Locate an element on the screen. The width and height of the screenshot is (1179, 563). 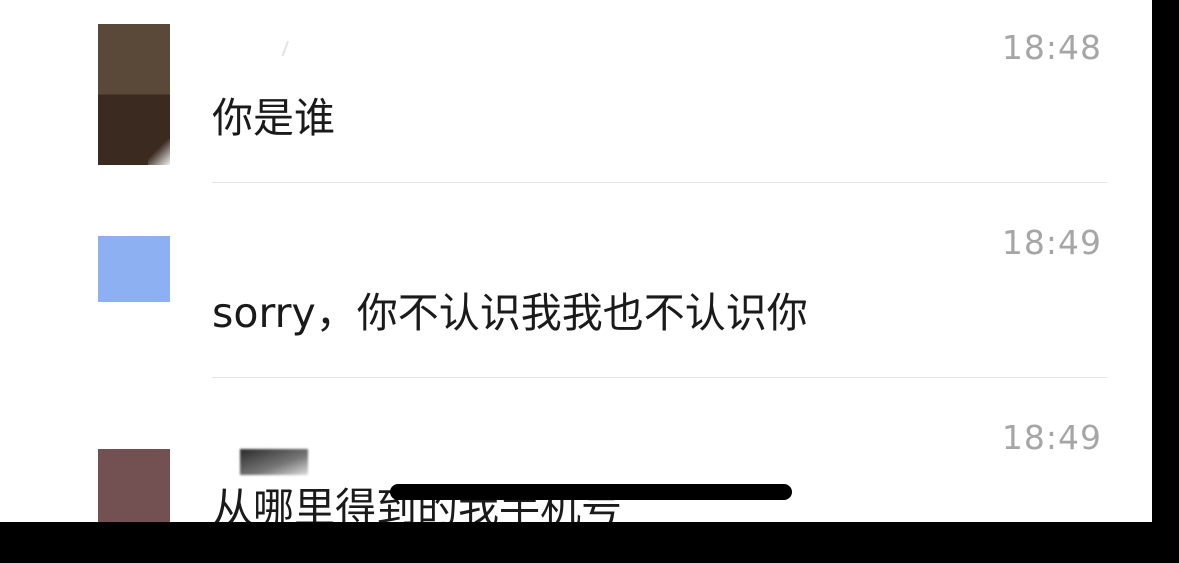
message-time: 18:48 is located at coordinates (1051, 47).